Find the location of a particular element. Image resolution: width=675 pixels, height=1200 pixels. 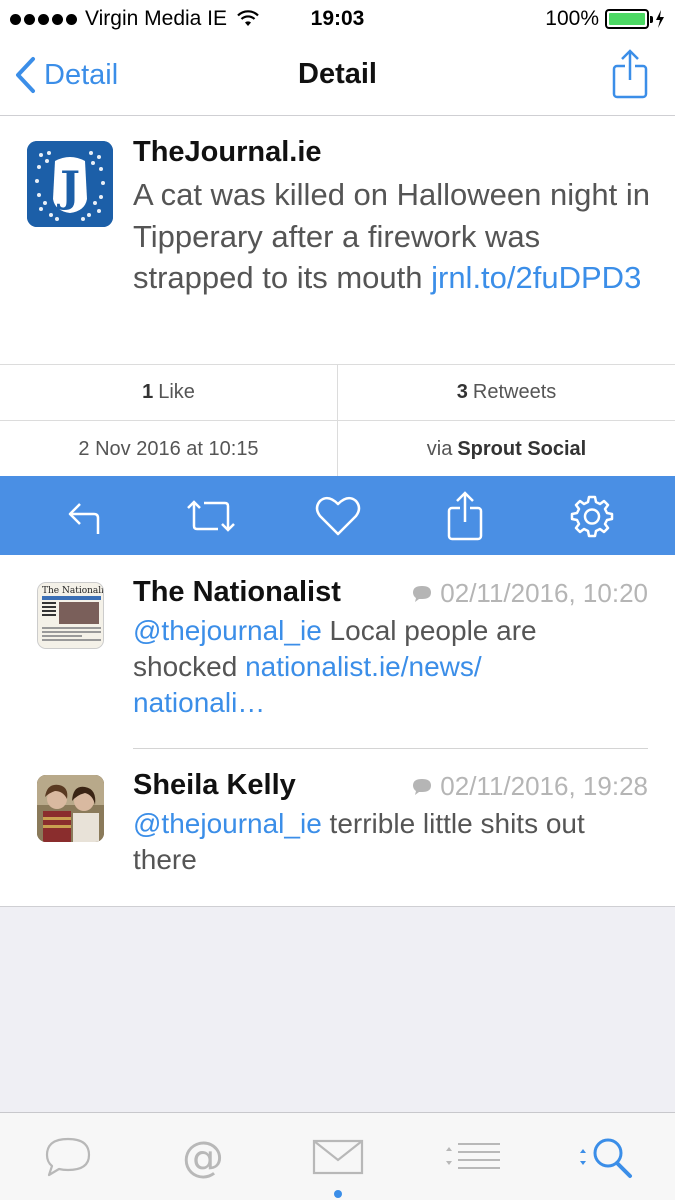

battery-percent: 100% is located at coordinates (572, 18).